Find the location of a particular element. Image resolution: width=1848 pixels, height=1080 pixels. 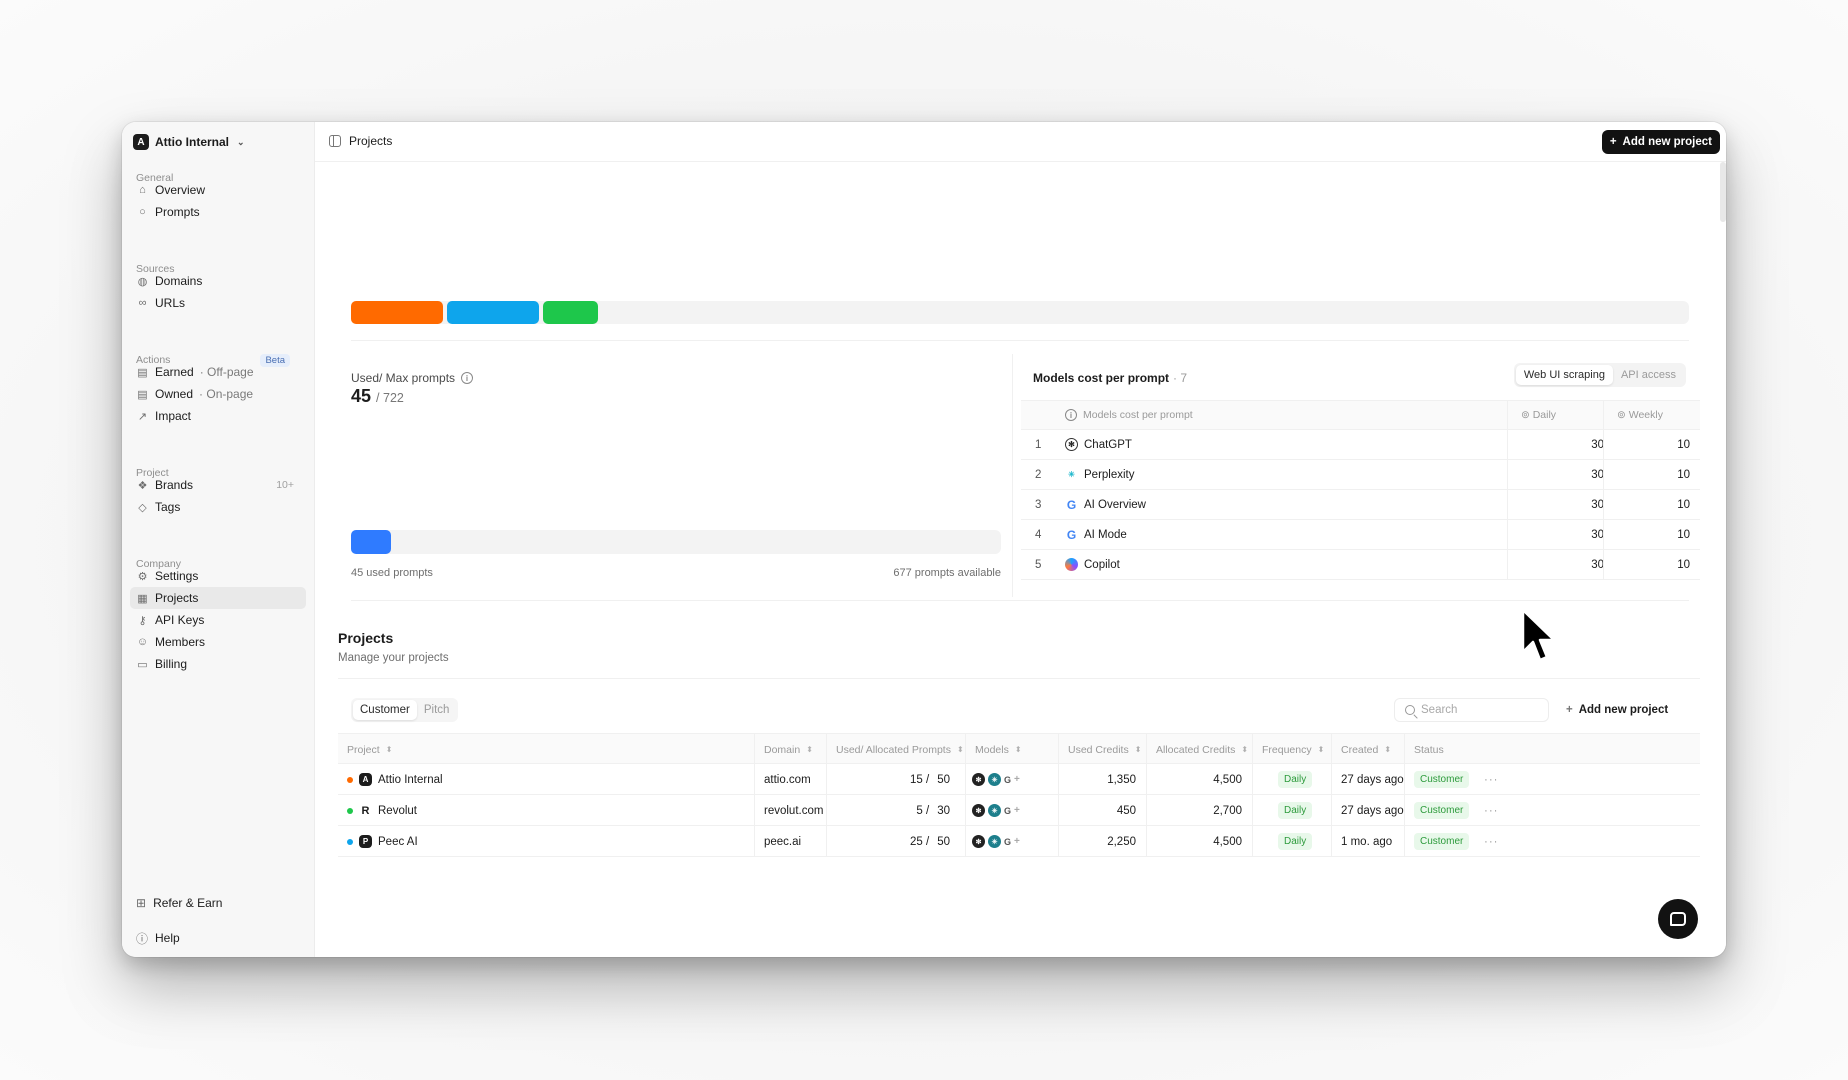

col-allocated-credits: Allocated Credits ⬍ is located at coordinates (1202, 749).